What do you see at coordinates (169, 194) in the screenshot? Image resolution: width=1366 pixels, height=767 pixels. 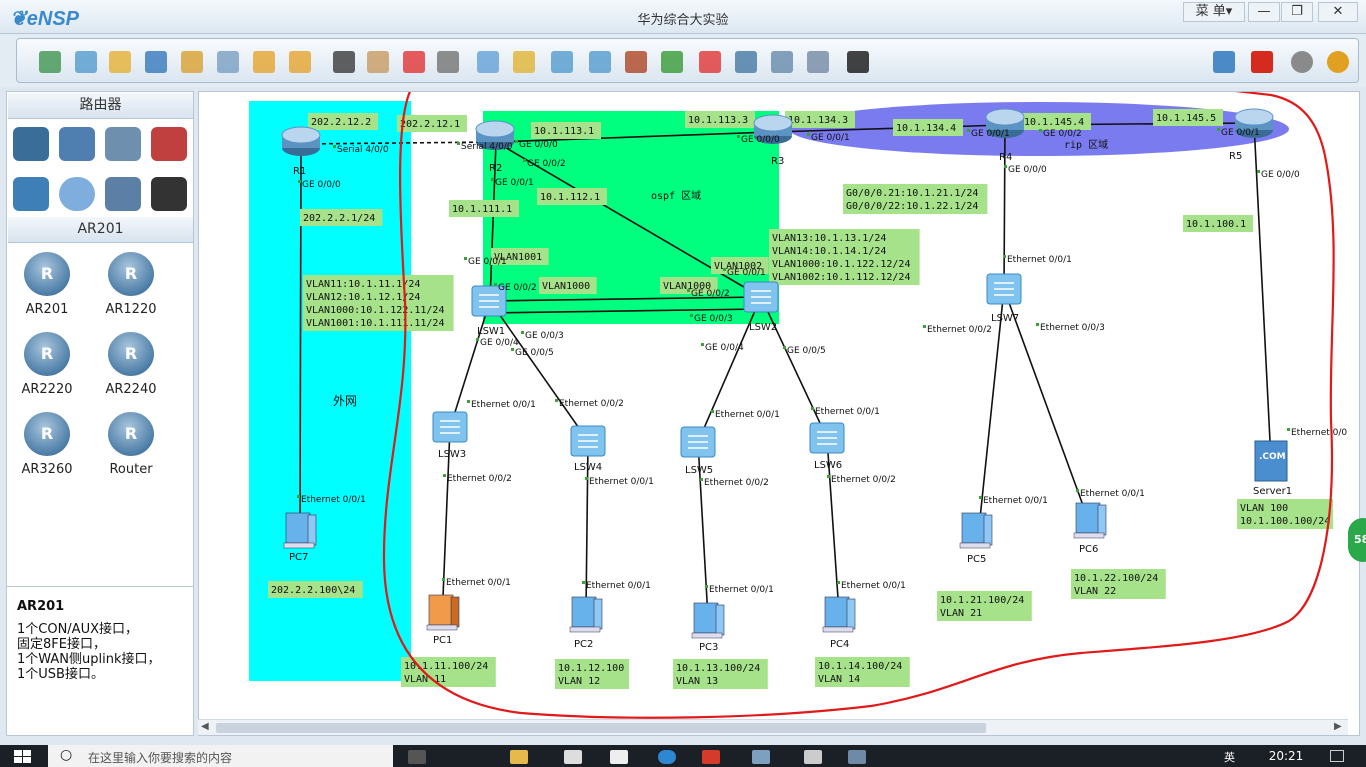 I see `cable-cat-icon` at bounding box center [169, 194].